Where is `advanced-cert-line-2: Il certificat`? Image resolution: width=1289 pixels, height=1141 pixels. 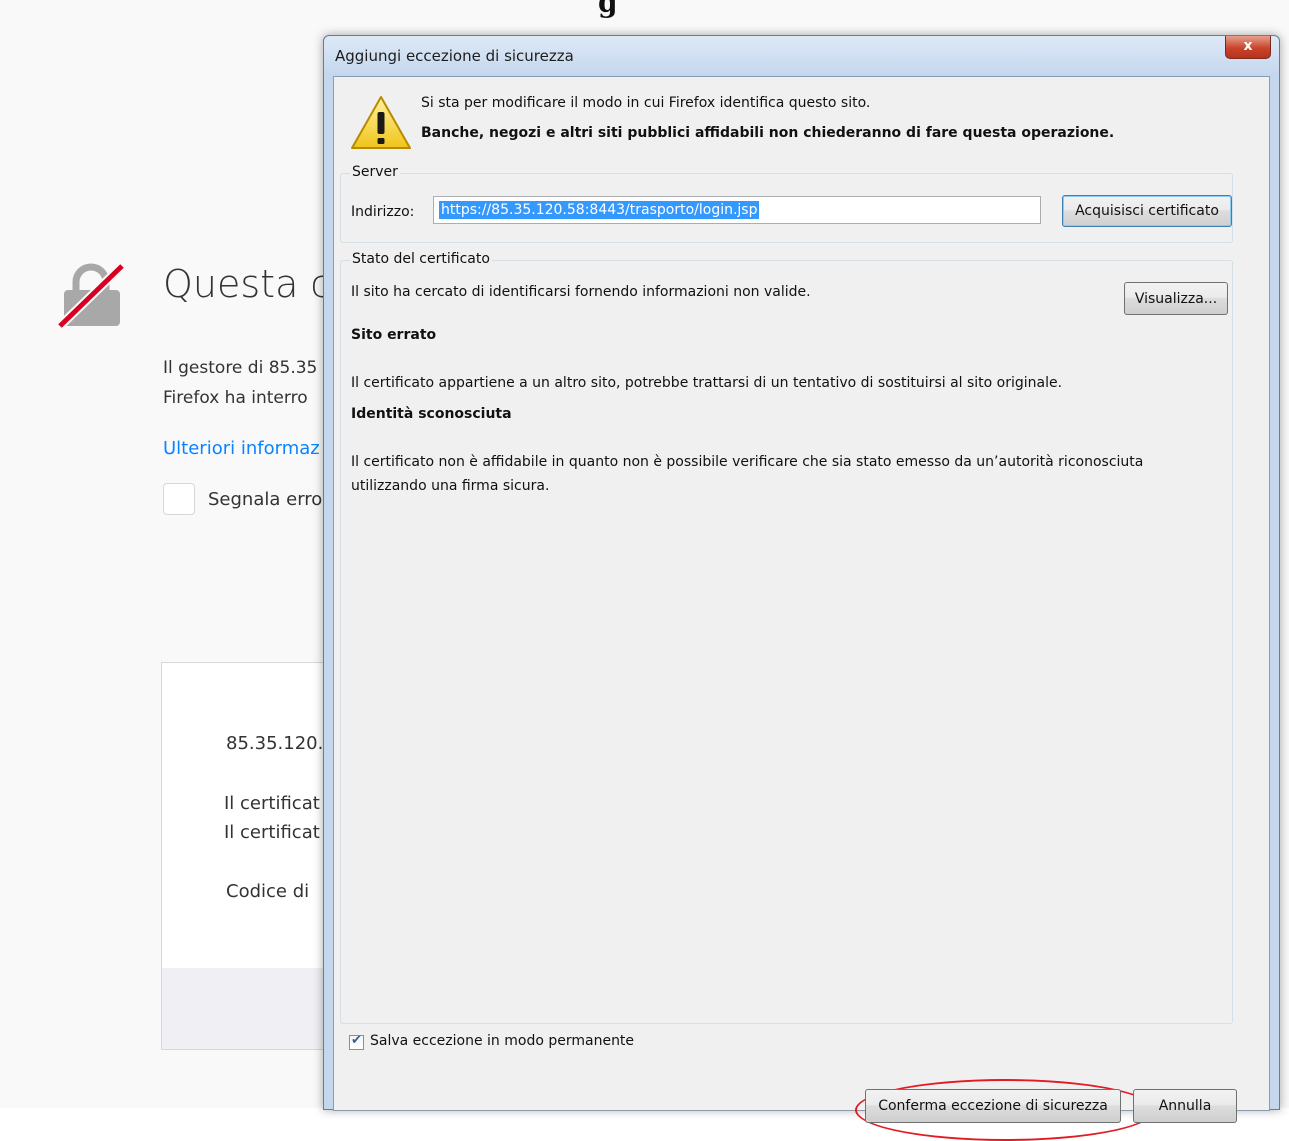
advanced-cert-line-2: Il certificat is located at coordinates (272, 832).